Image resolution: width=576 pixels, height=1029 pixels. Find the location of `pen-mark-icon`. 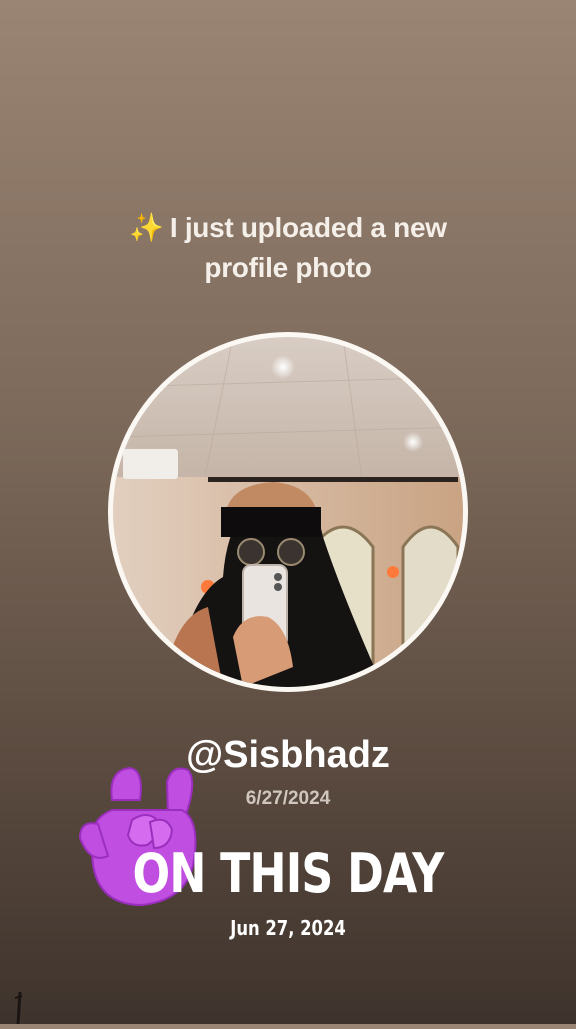

pen-mark-icon is located at coordinates (19, 1007).